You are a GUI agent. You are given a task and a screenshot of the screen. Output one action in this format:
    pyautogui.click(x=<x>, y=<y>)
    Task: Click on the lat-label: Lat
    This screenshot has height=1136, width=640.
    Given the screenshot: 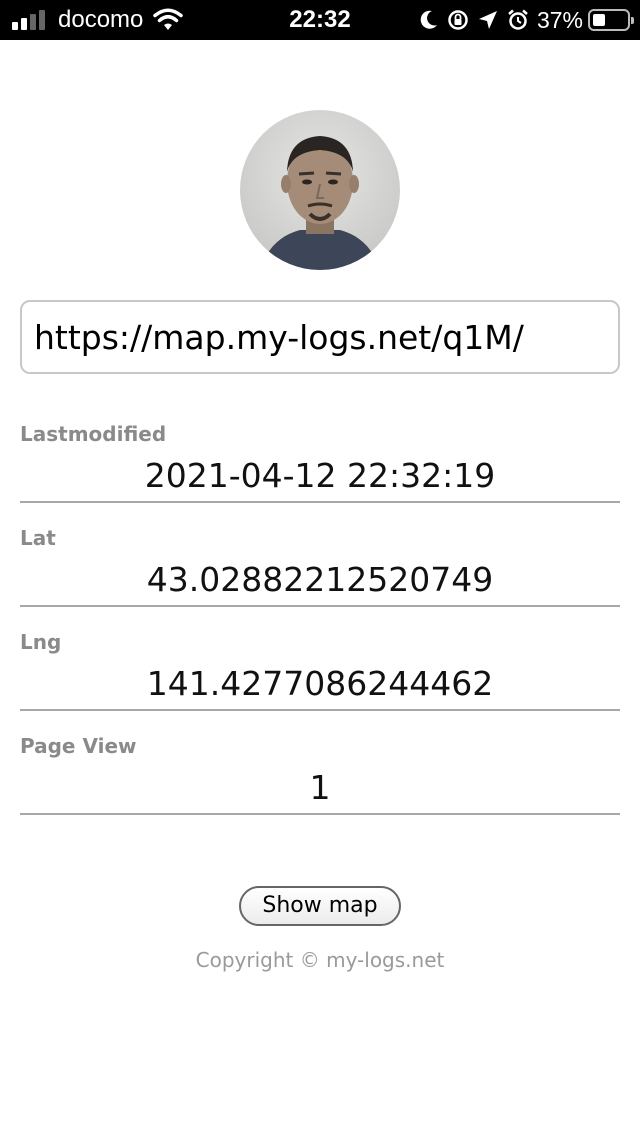 What is the action you would take?
    pyautogui.click(x=38, y=538)
    